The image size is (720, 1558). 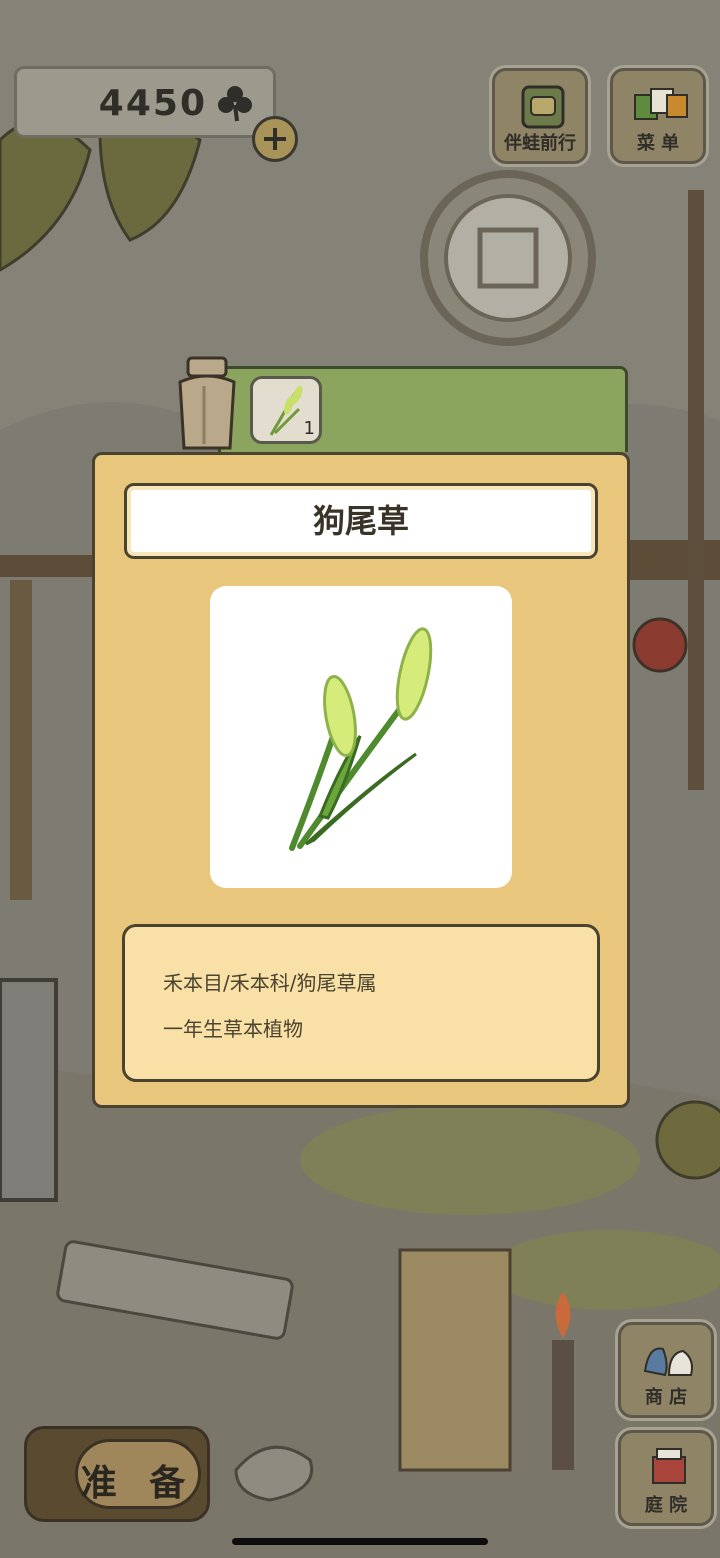 I want to click on plus-icon, so click(x=275, y=139).